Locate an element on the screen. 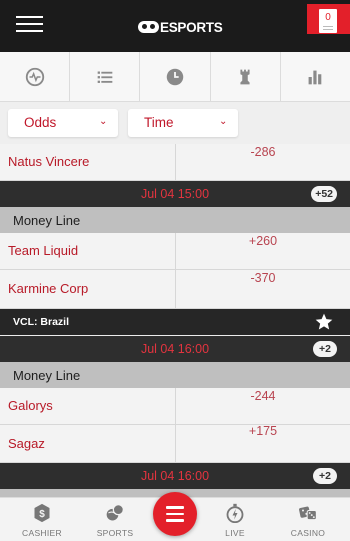  sport-tabs is located at coordinates (175, 77).